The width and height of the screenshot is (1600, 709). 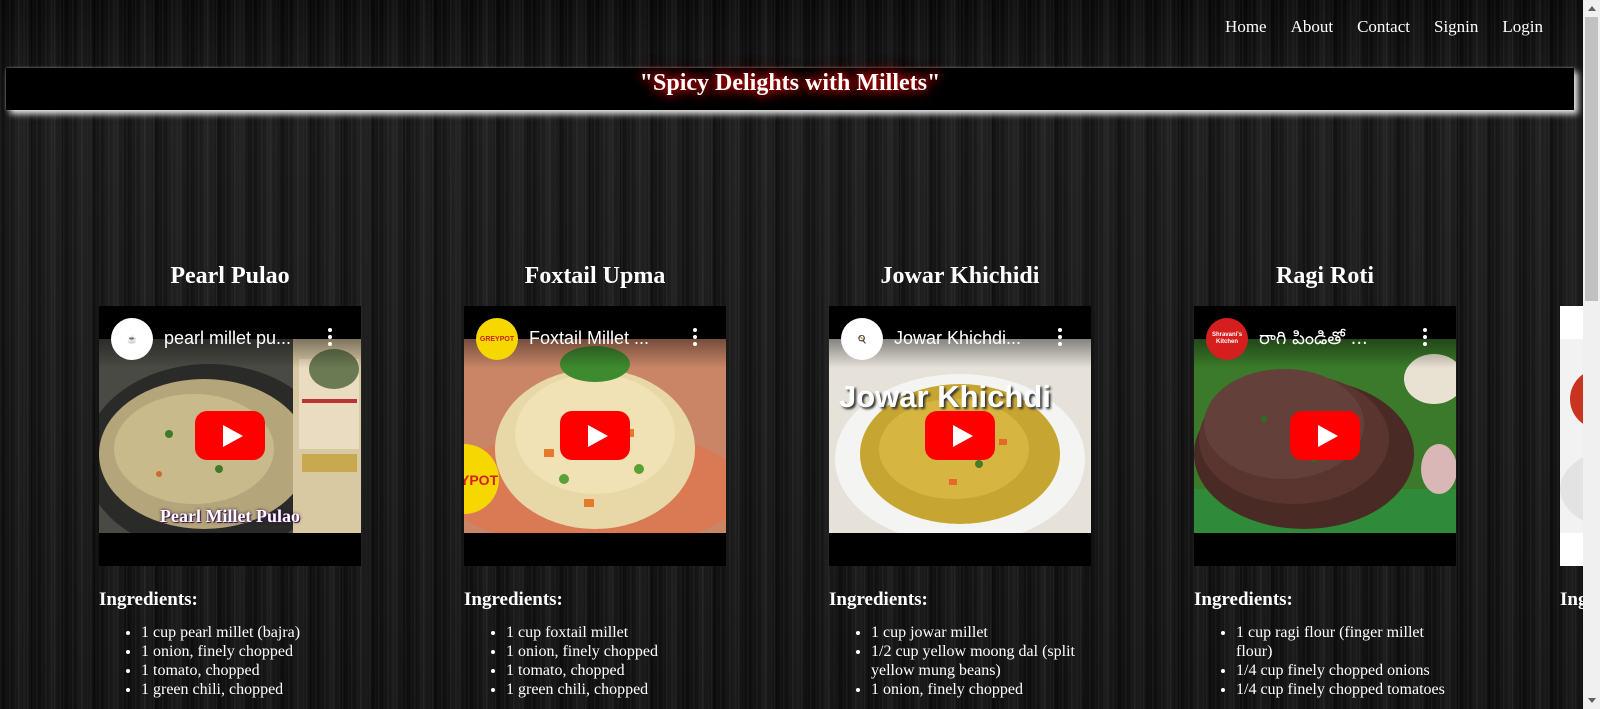 What do you see at coordinates (945, 396) in the screenshot?
I see `thumbnail-caption: Jowar Khichdi` at bounding box center [945, 396].